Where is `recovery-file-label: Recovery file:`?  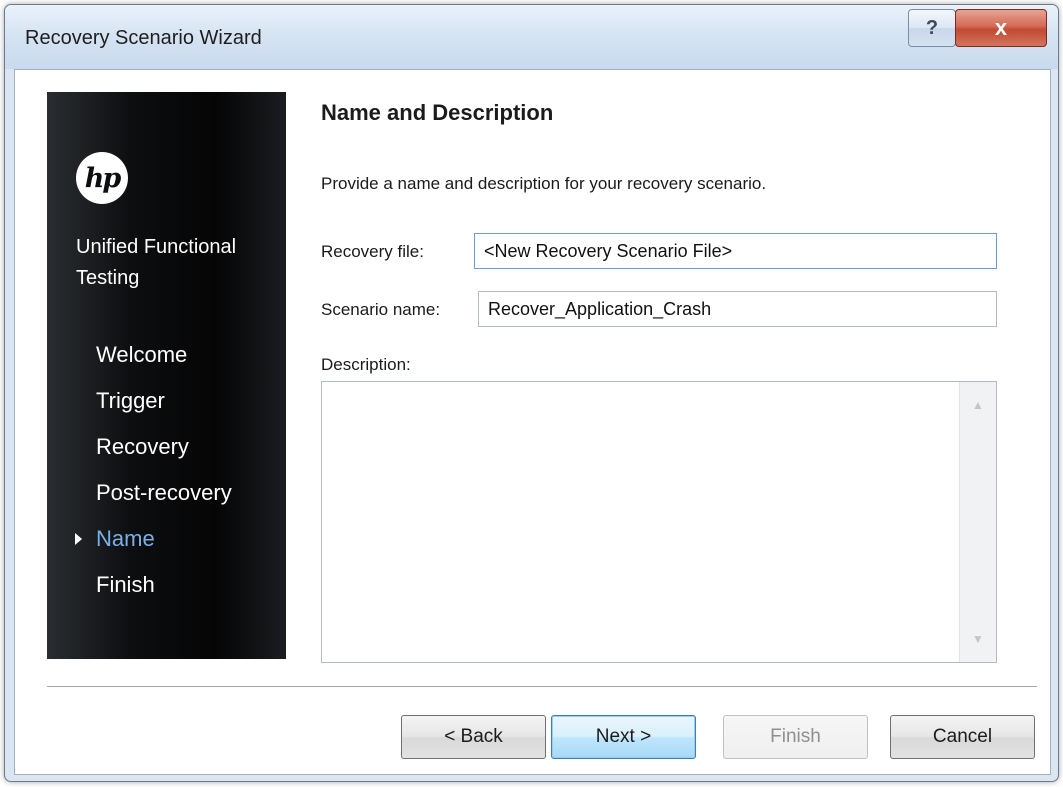
recovery-file-label: Recovery file: is located at coordinates (372, 251).